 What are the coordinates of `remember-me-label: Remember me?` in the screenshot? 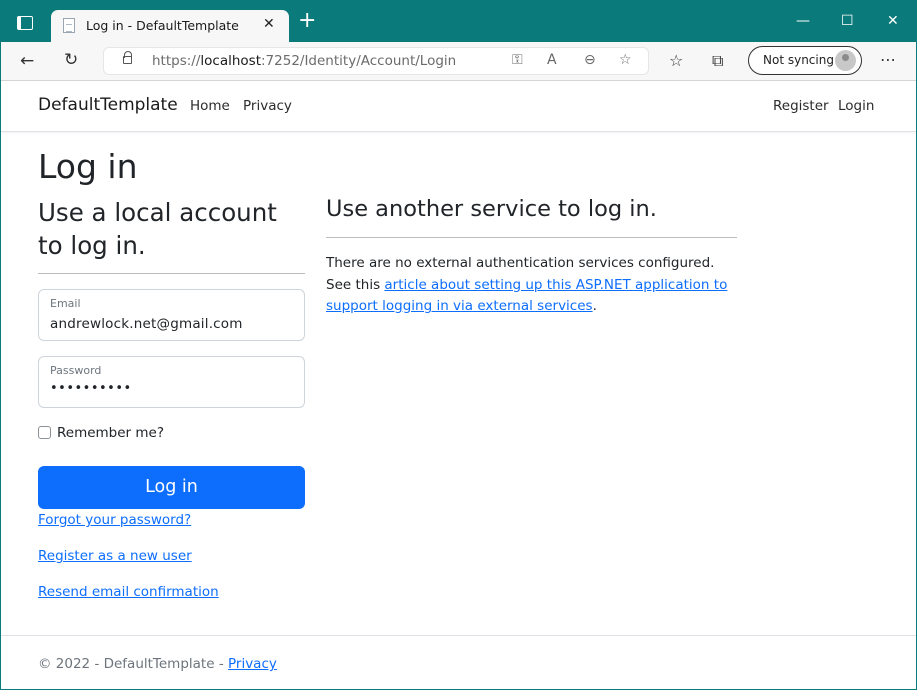 It's located at (110, 433).